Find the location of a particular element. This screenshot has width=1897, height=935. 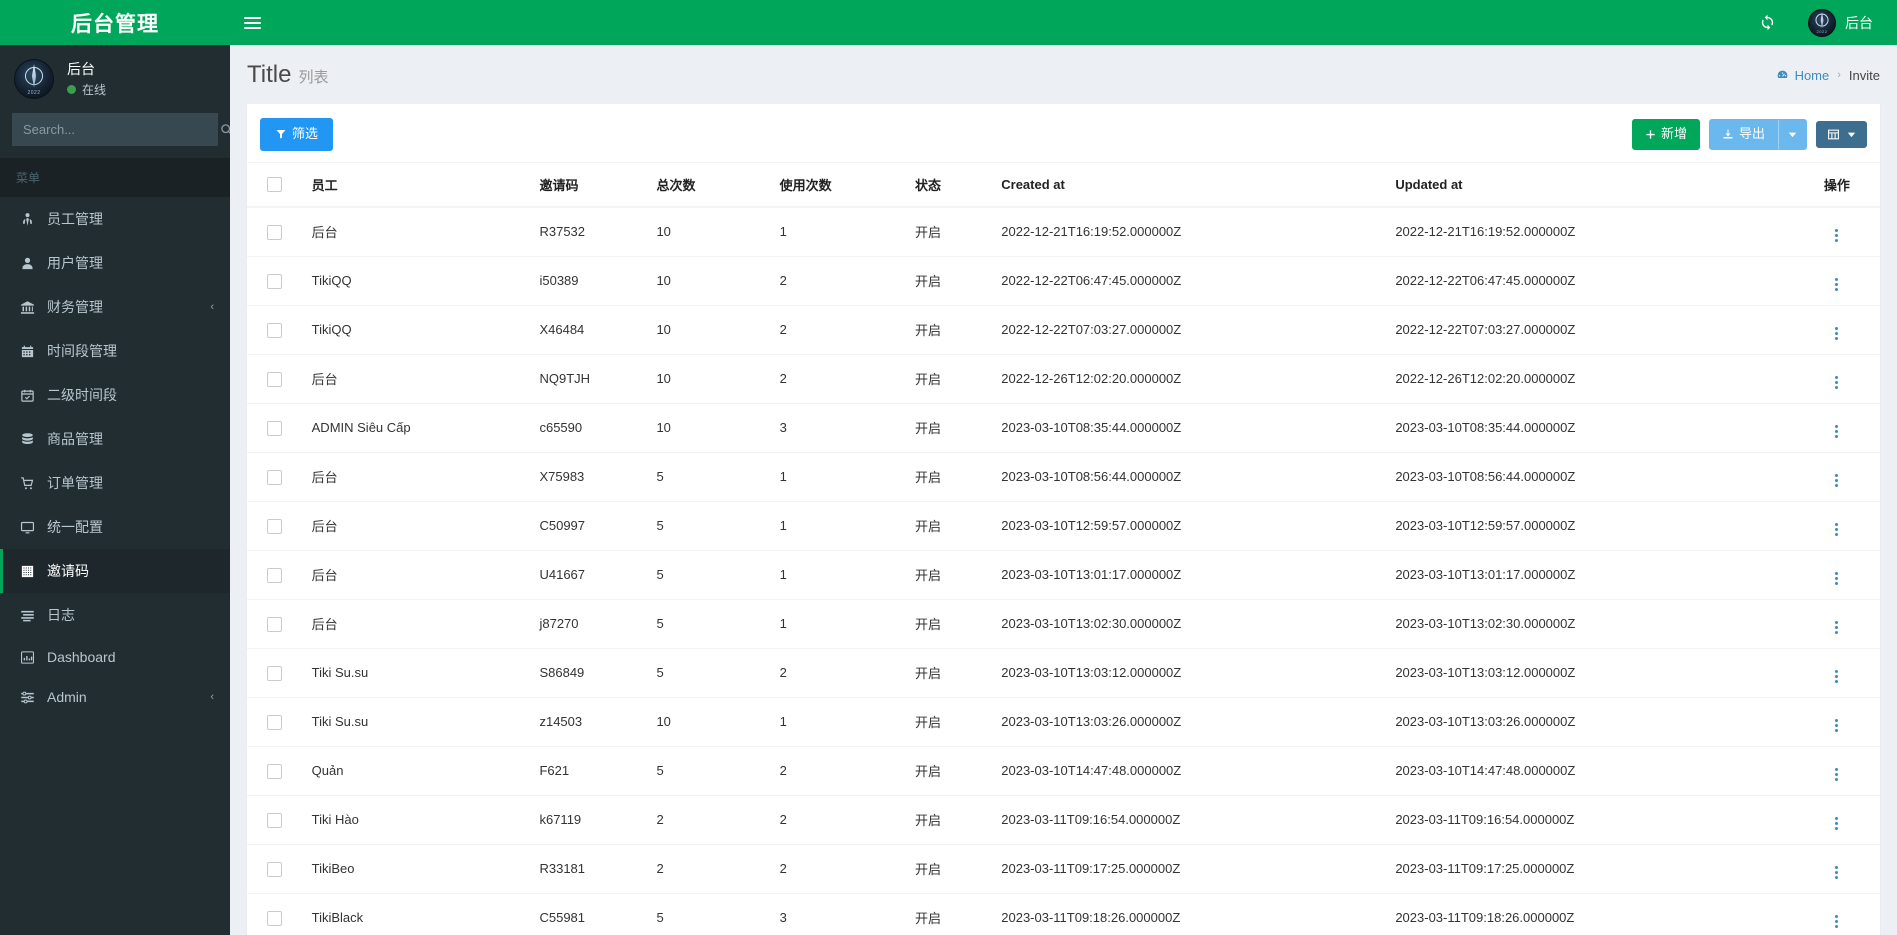

filter-button: 筛选 is located at coordinates (297, 134).